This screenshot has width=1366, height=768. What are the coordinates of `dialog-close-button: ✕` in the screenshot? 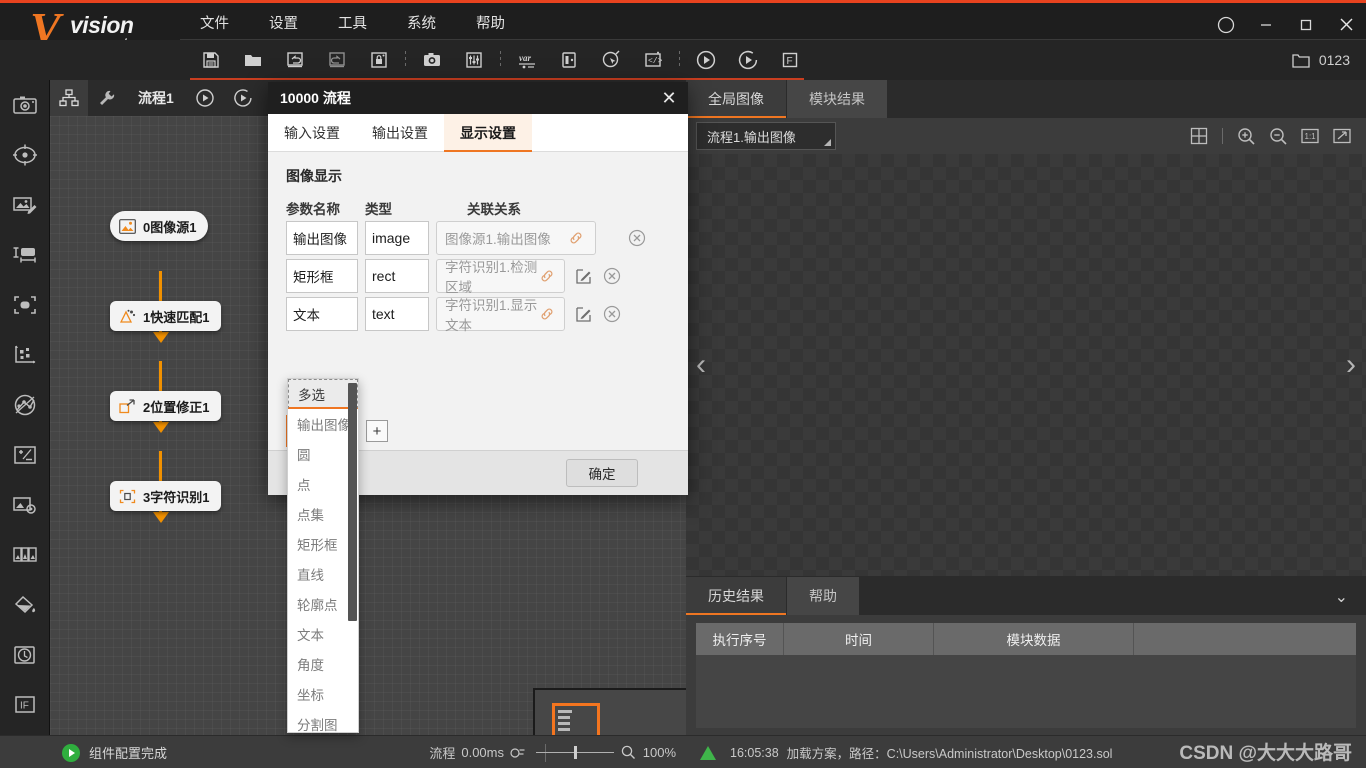 It's located at (669, 98).